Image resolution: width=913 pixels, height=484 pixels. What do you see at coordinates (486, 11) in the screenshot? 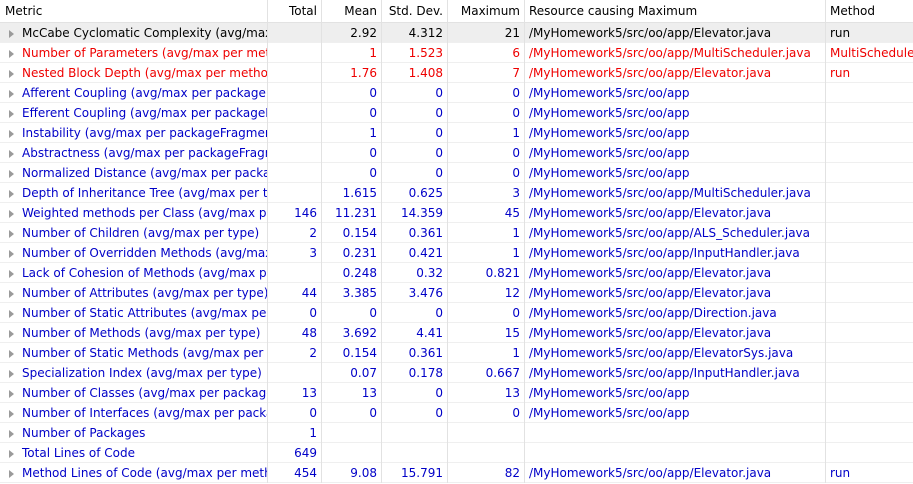
I see `column-header-maximum: Maximum` at bounding box center [486, 11].